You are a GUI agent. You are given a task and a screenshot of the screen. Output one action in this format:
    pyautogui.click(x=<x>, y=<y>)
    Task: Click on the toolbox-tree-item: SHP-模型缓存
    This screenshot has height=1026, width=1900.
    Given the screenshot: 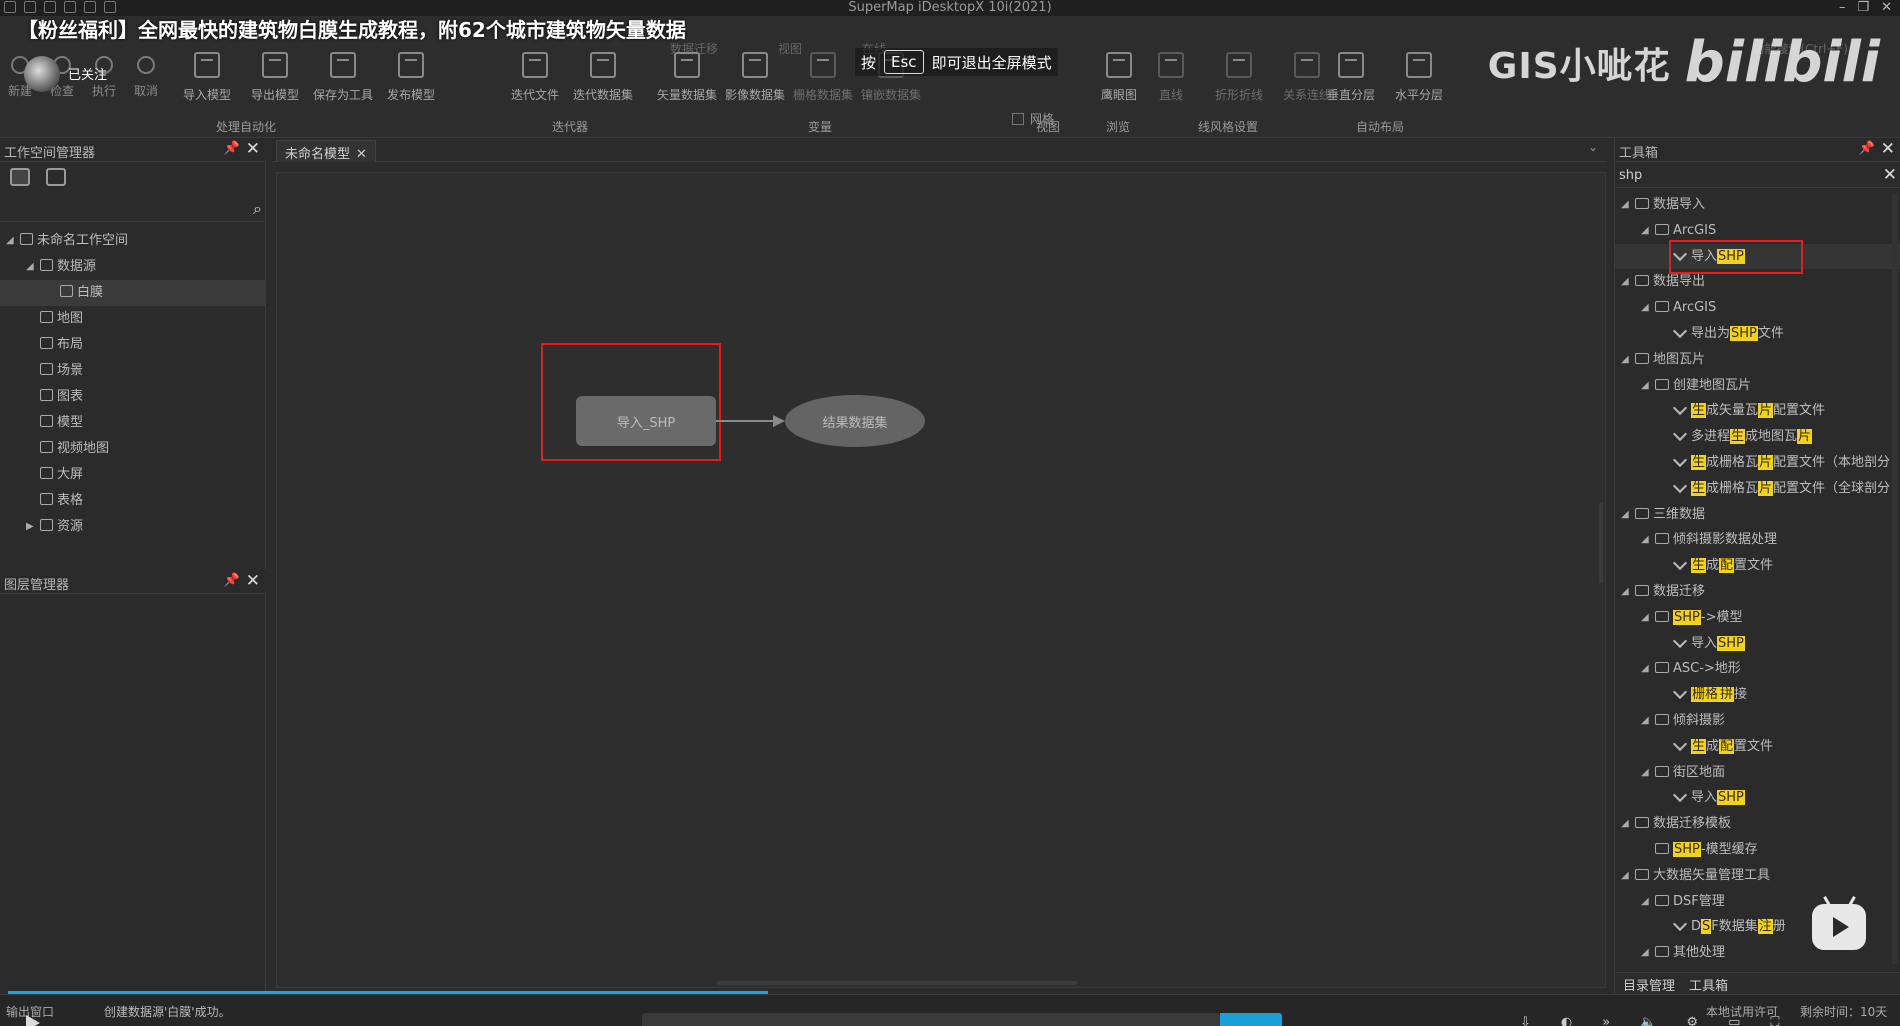 What is the action you would take?
    pyautogui.click(x=1757, y=850)
    